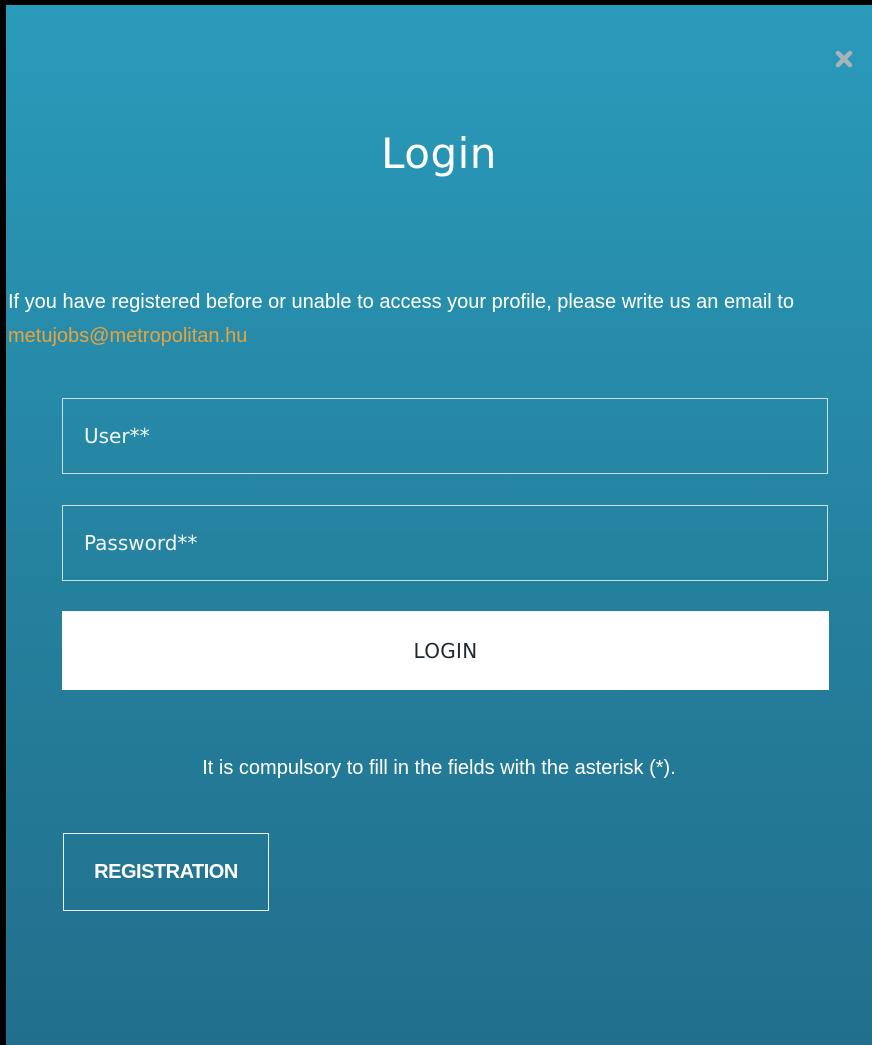 The image size is (872, 1045). I want to click on login-button: LOGIN, so click(445, 650).